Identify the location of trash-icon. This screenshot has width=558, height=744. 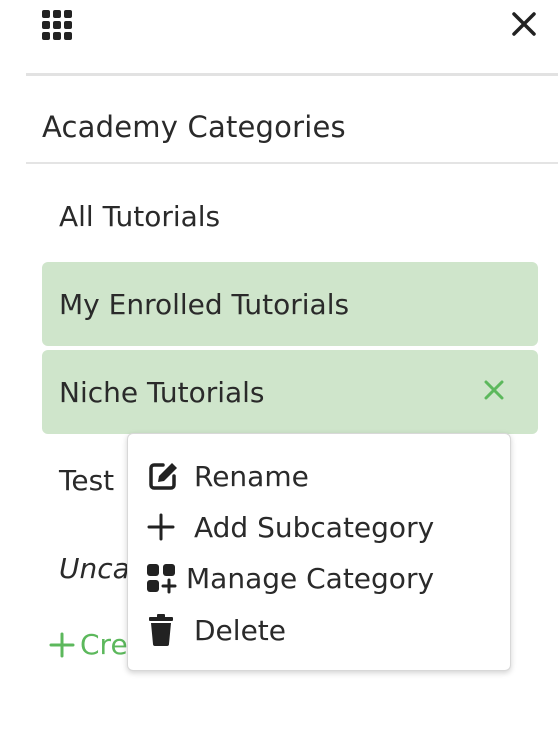
(166, 630).